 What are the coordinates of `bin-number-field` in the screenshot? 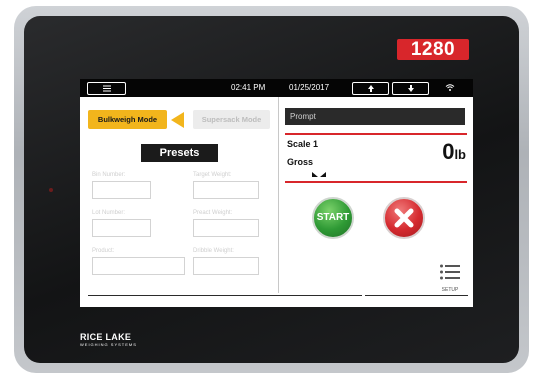 It's located at (121, 190).